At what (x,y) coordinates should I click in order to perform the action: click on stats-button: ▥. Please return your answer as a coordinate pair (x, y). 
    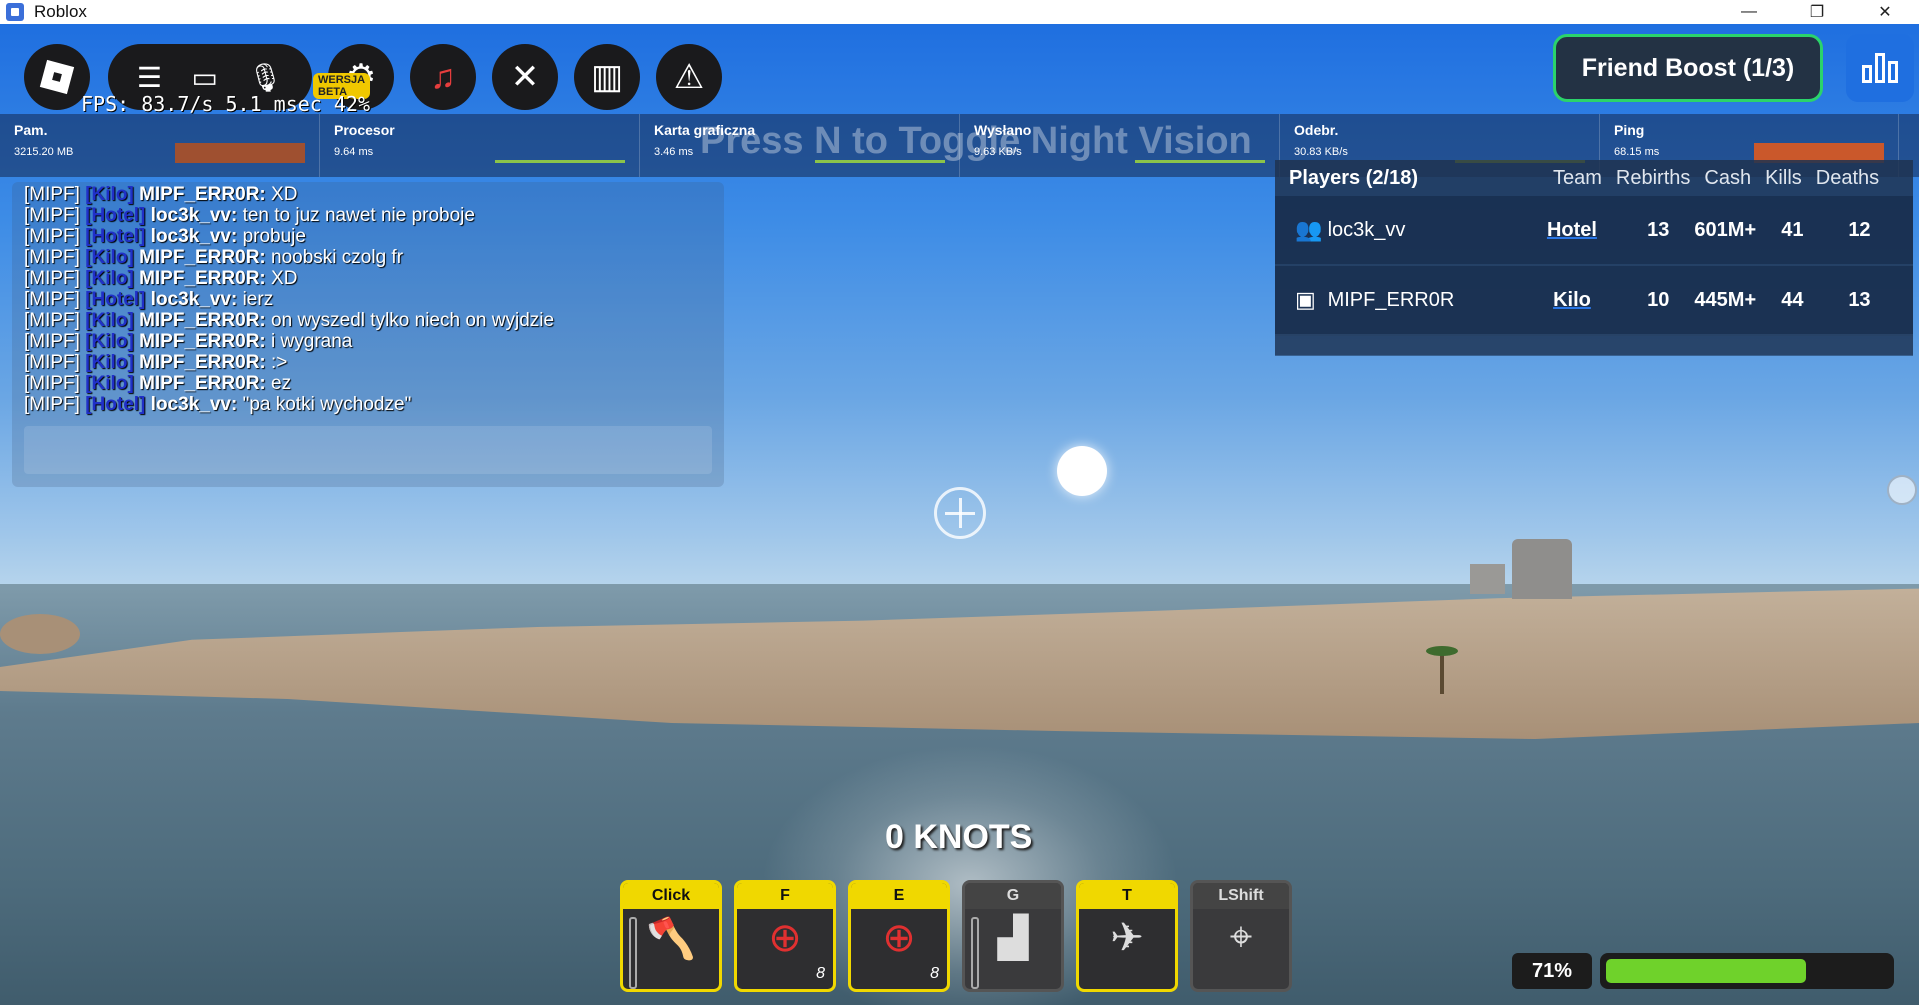
    Looking at the image, I should click on (607, 77).